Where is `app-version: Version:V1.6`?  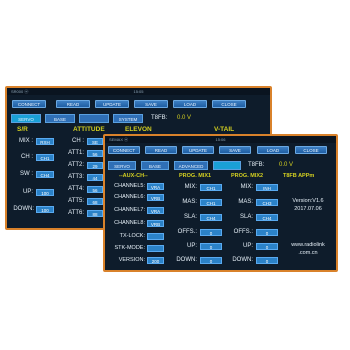 app-version: Version:V1.6 is located at coordinates (308, 201).